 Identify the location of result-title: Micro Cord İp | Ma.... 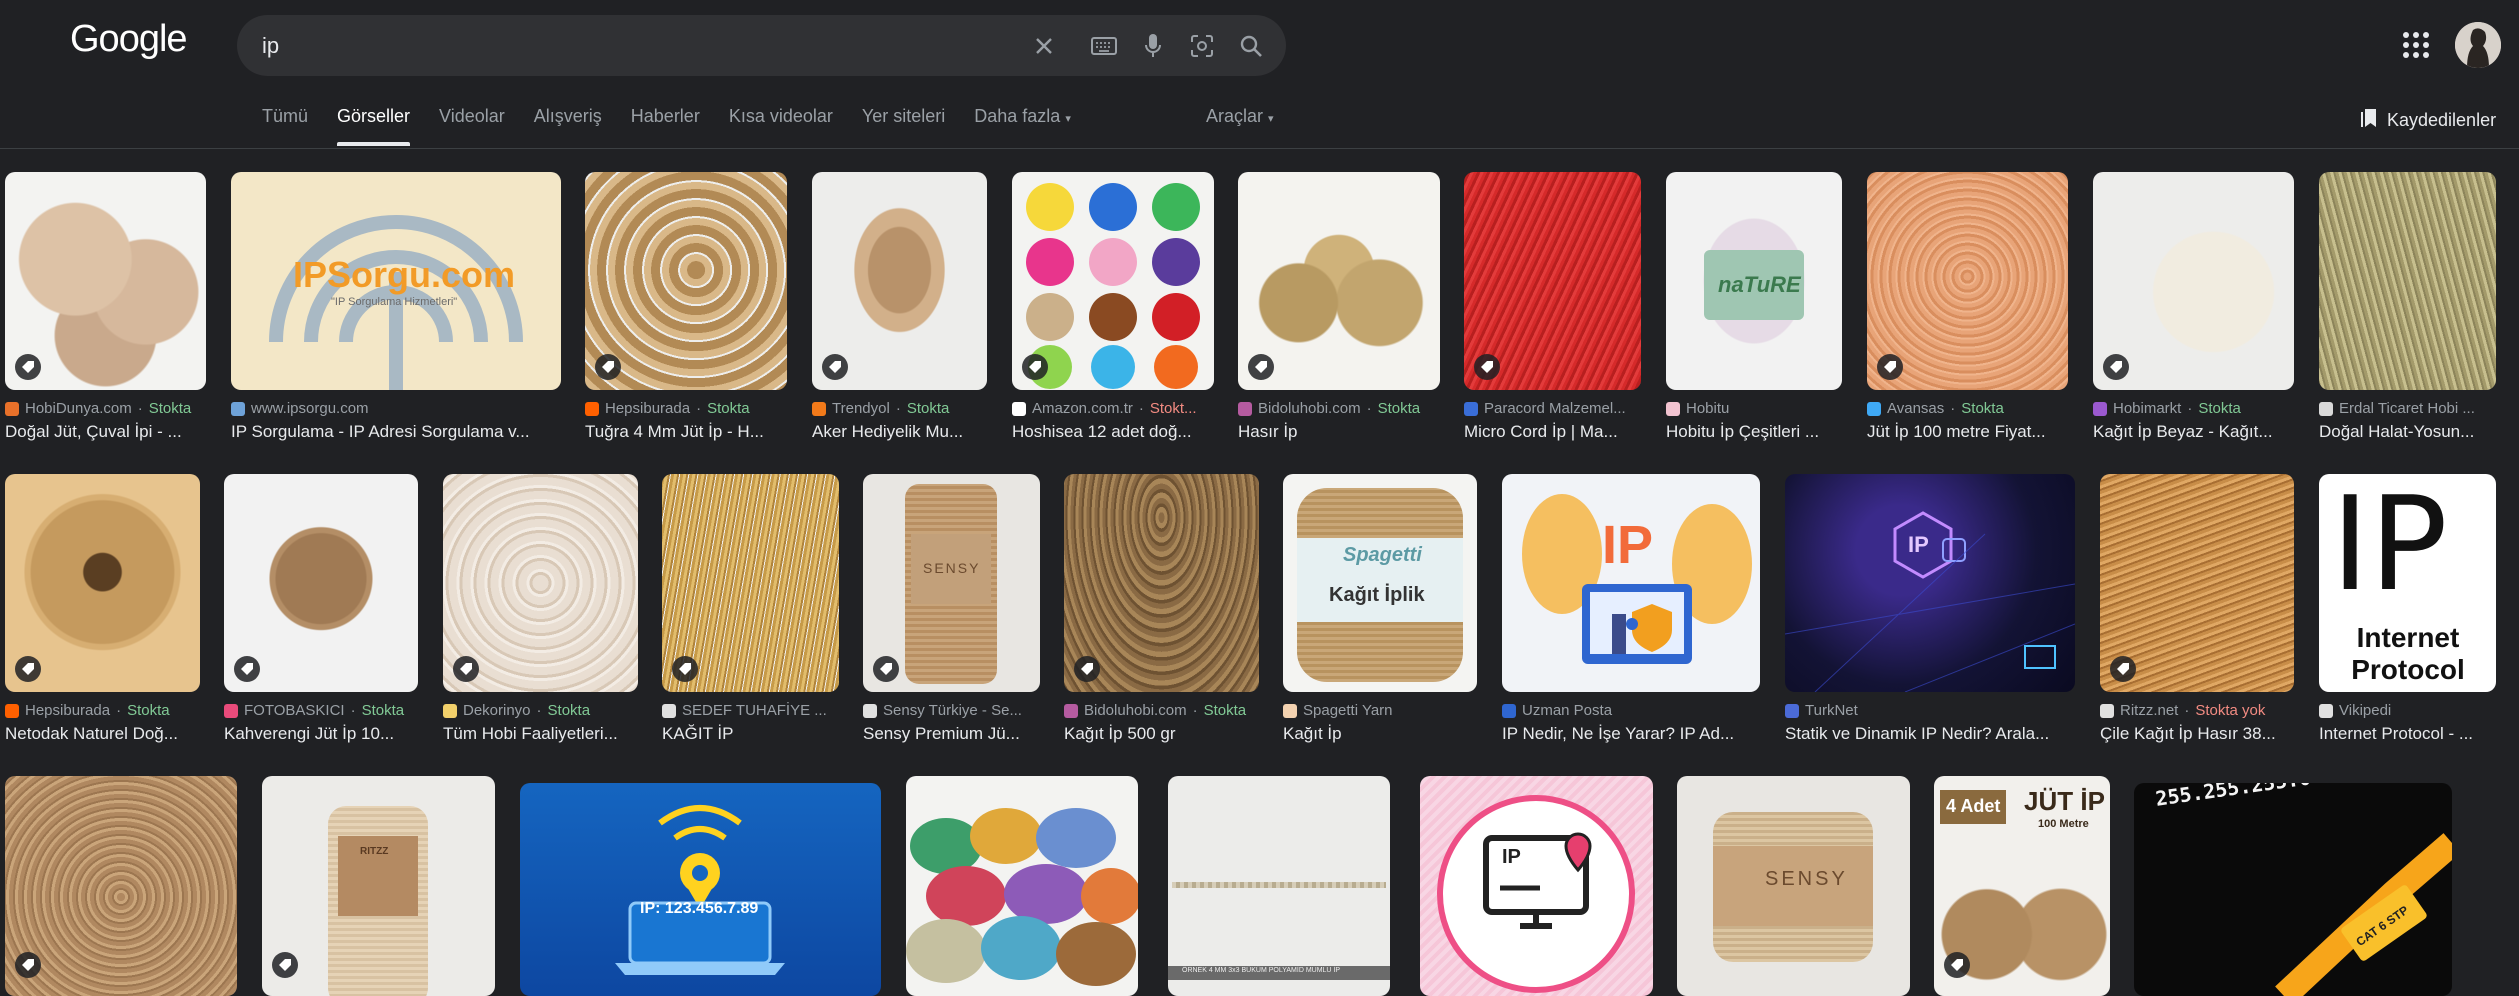
(1552, 432).